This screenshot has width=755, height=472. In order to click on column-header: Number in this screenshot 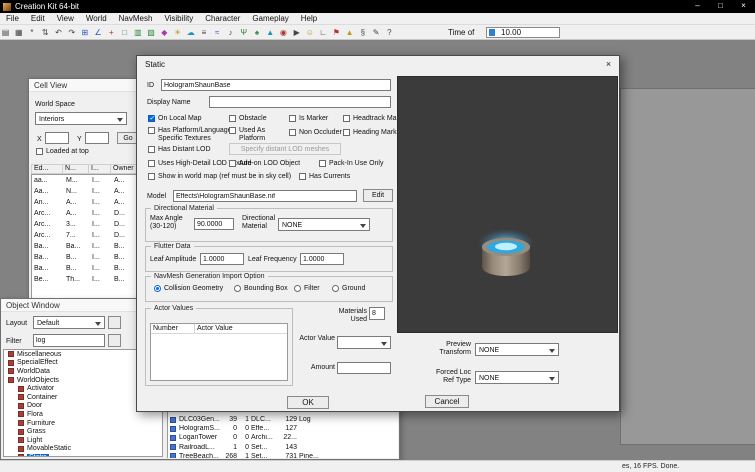, I will do `click(173, 328)`.